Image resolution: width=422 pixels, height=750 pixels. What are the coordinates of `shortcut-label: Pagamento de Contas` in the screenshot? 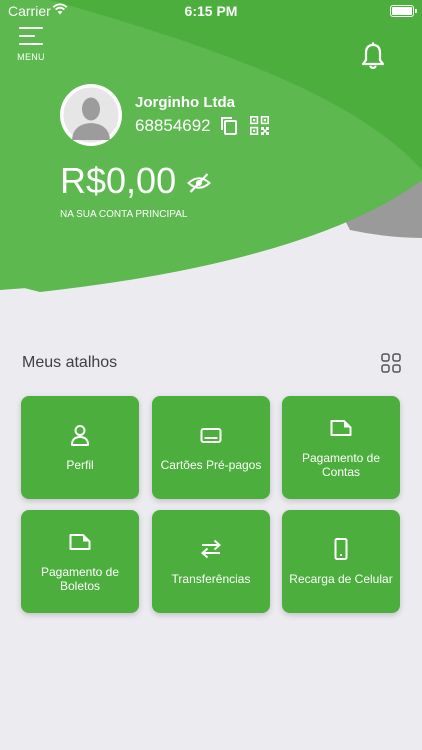 It's located at (341, 464).